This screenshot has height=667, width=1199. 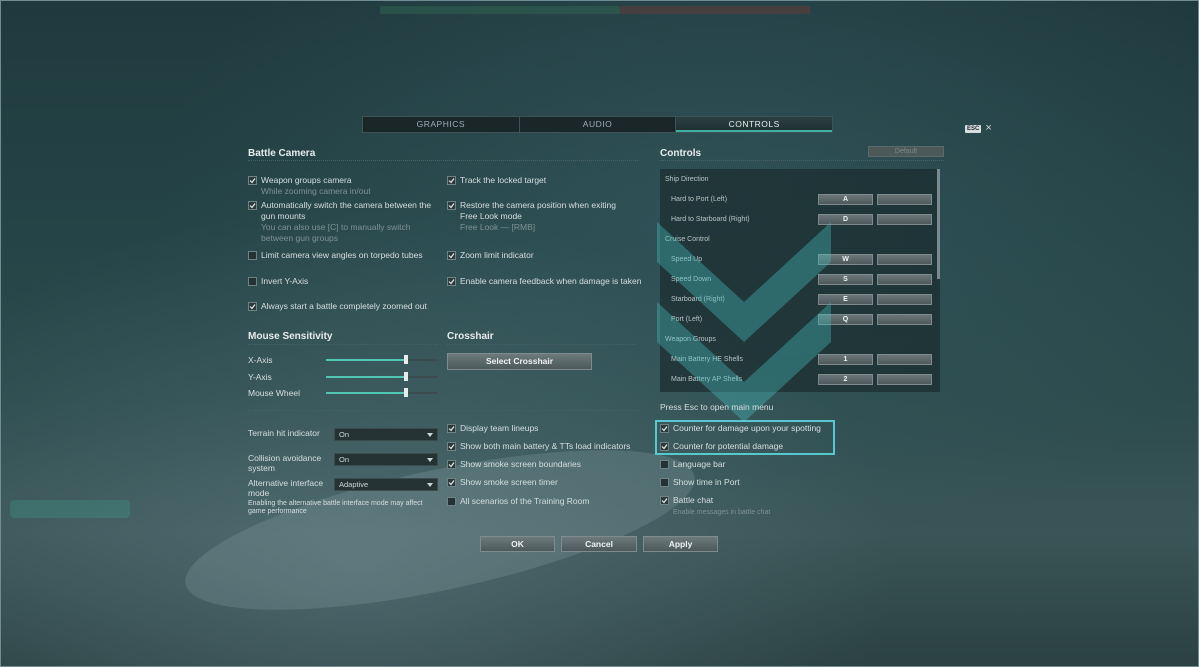 I want to click on smoke-boundaries-option: Show smoke screen boundaries, so click(x=547, y=464).